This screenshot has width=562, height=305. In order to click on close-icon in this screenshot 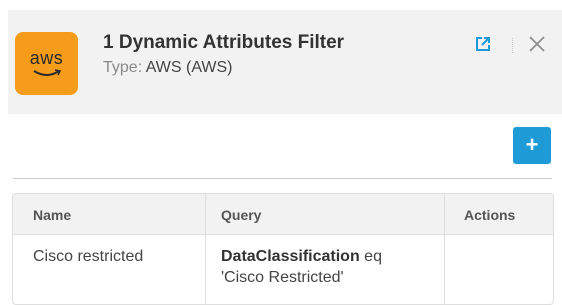, I will do `click(537, 44)`.